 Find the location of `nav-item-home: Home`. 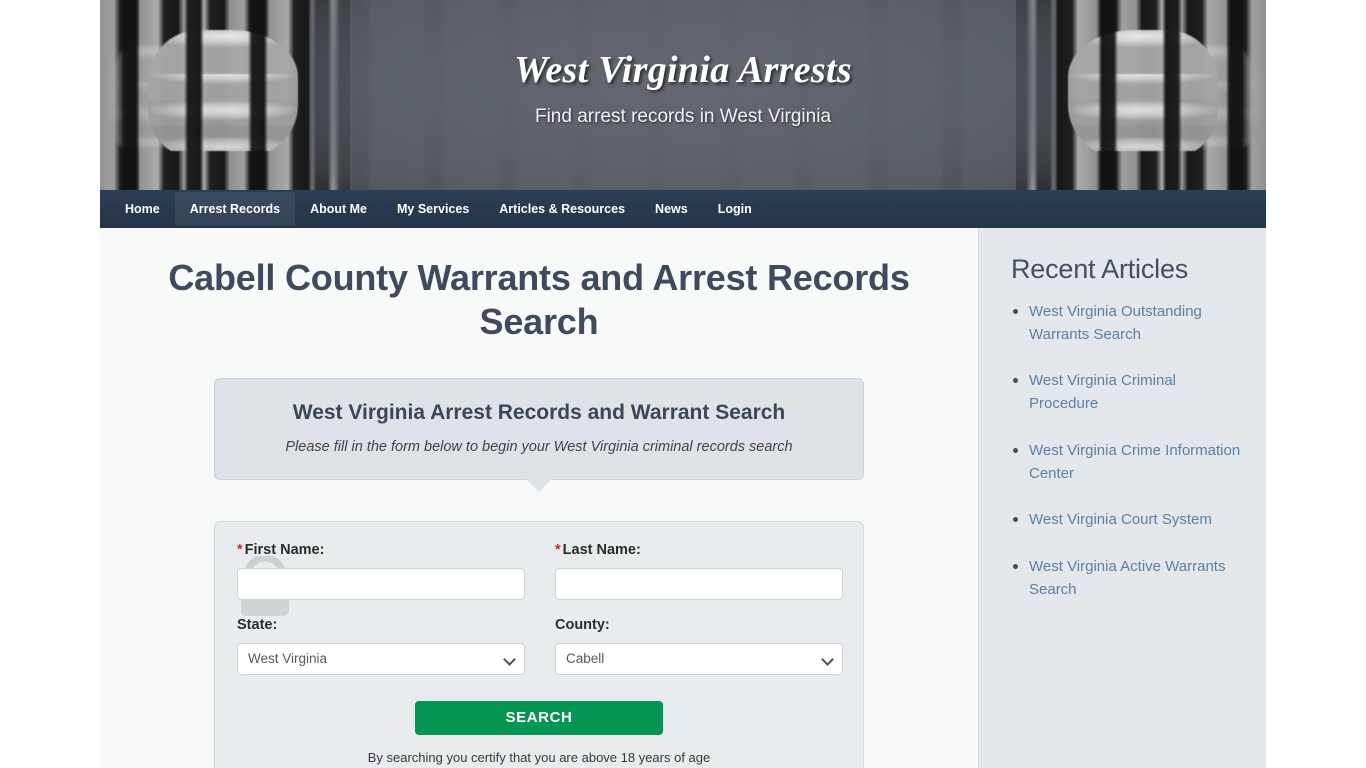

nav-item-home: Home is located at coordinates (142, 209).